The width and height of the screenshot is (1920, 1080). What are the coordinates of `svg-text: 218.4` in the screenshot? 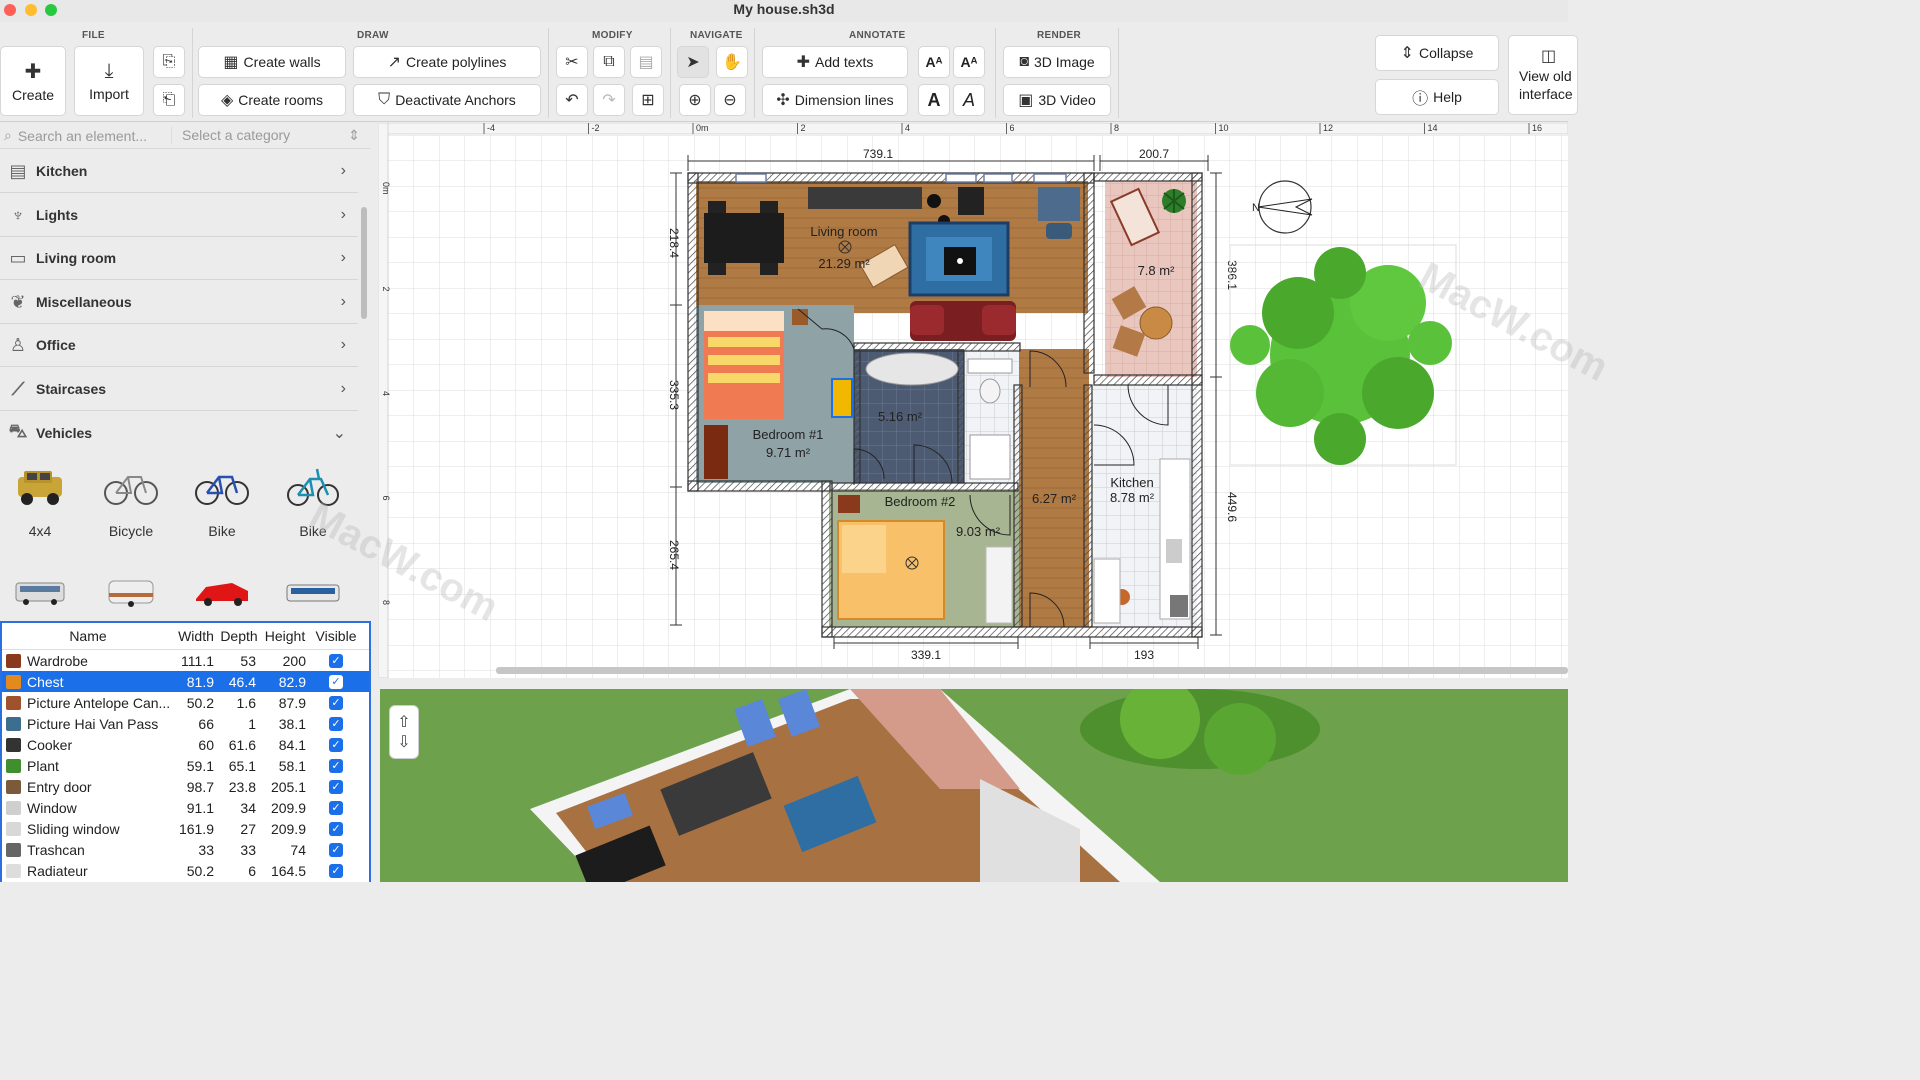 It's located at (674, 243).